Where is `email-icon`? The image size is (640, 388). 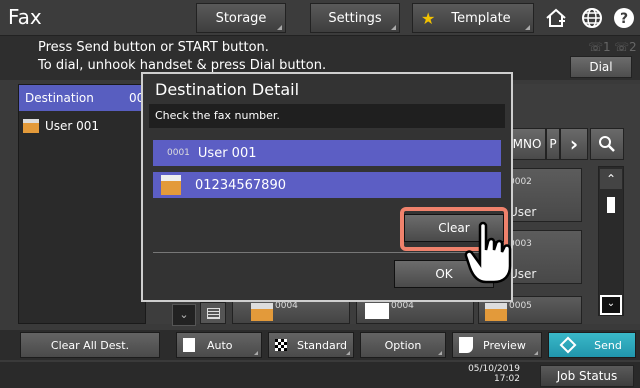 email-icon is located at coordinates (377, 311).